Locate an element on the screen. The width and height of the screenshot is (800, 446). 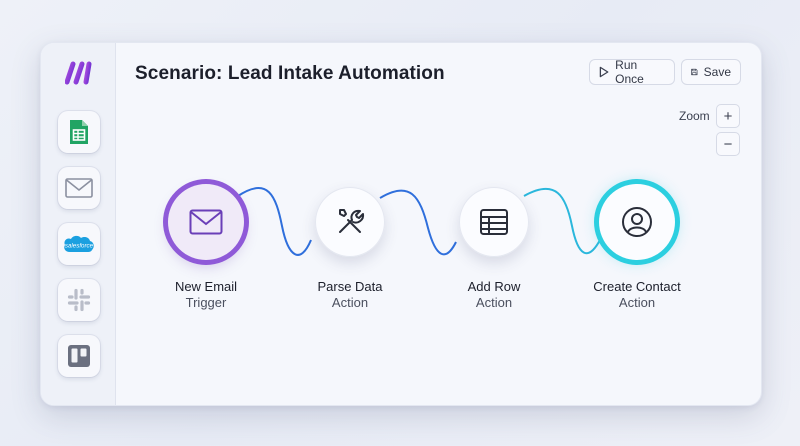
flow-node-create-contact is located at coordinates (637, 222).